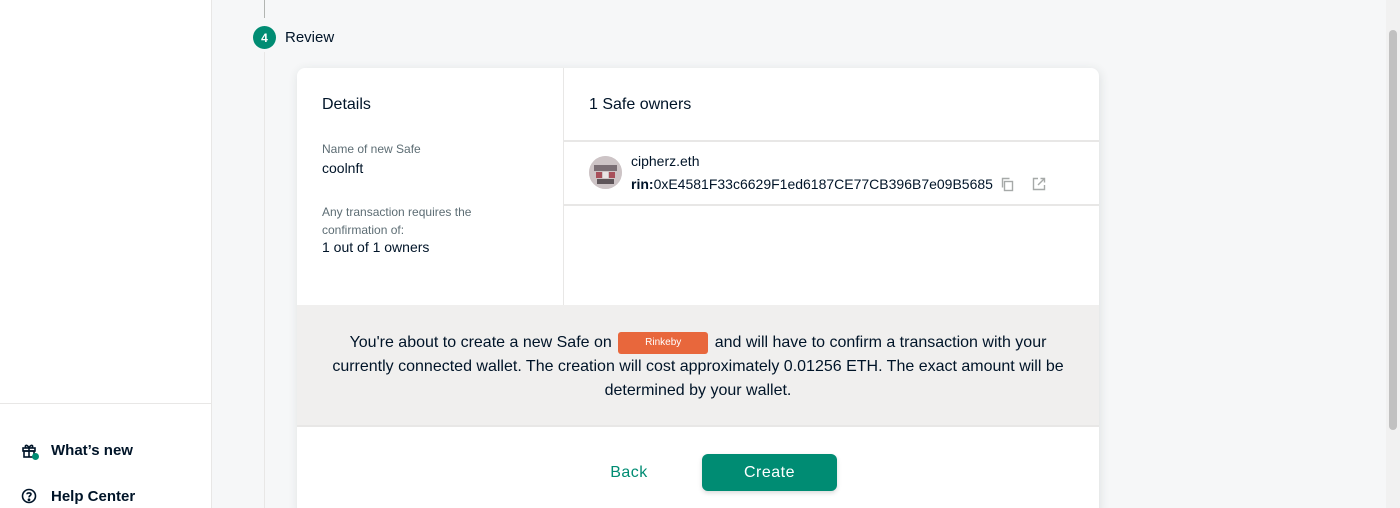 Image resolution: width=1400 pixels, height=508 pixels. I want to click on network-prefix: rin:, so click(642, 184).